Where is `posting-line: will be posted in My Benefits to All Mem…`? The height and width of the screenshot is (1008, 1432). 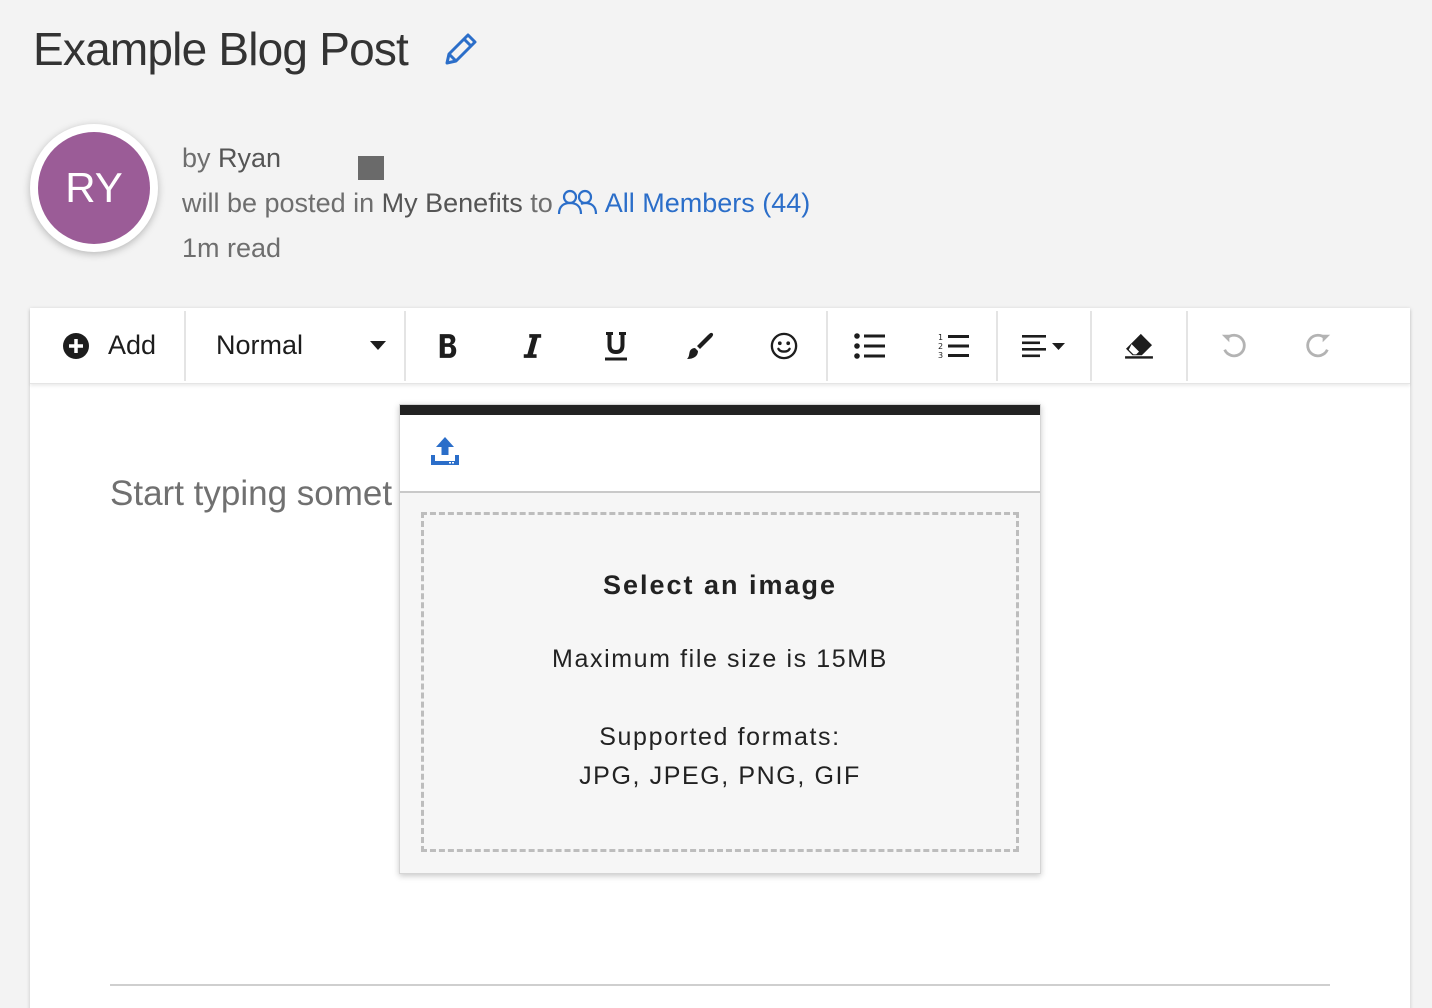 posting-line: will be posted in My Benefits to All Mem… is located at coordinates (496, 203).